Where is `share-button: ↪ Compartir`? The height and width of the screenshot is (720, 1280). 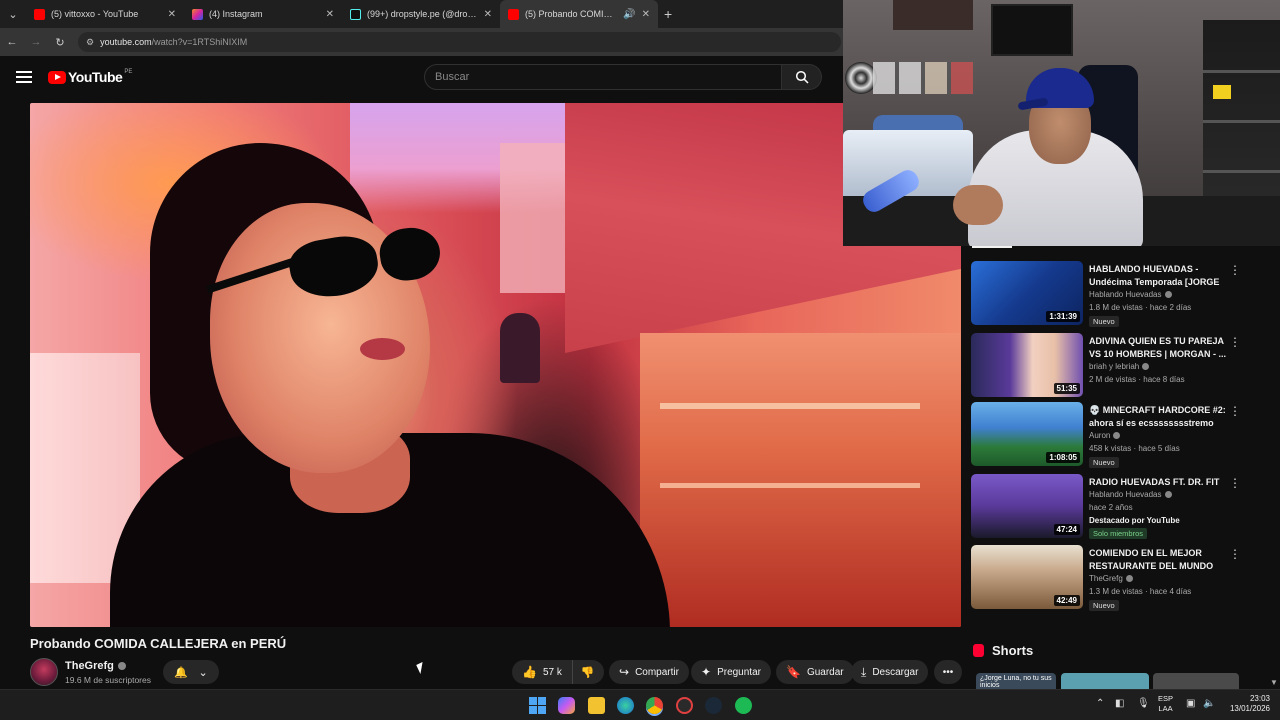 share-button: ↪ Compartir is located at coordinates (649, 672).